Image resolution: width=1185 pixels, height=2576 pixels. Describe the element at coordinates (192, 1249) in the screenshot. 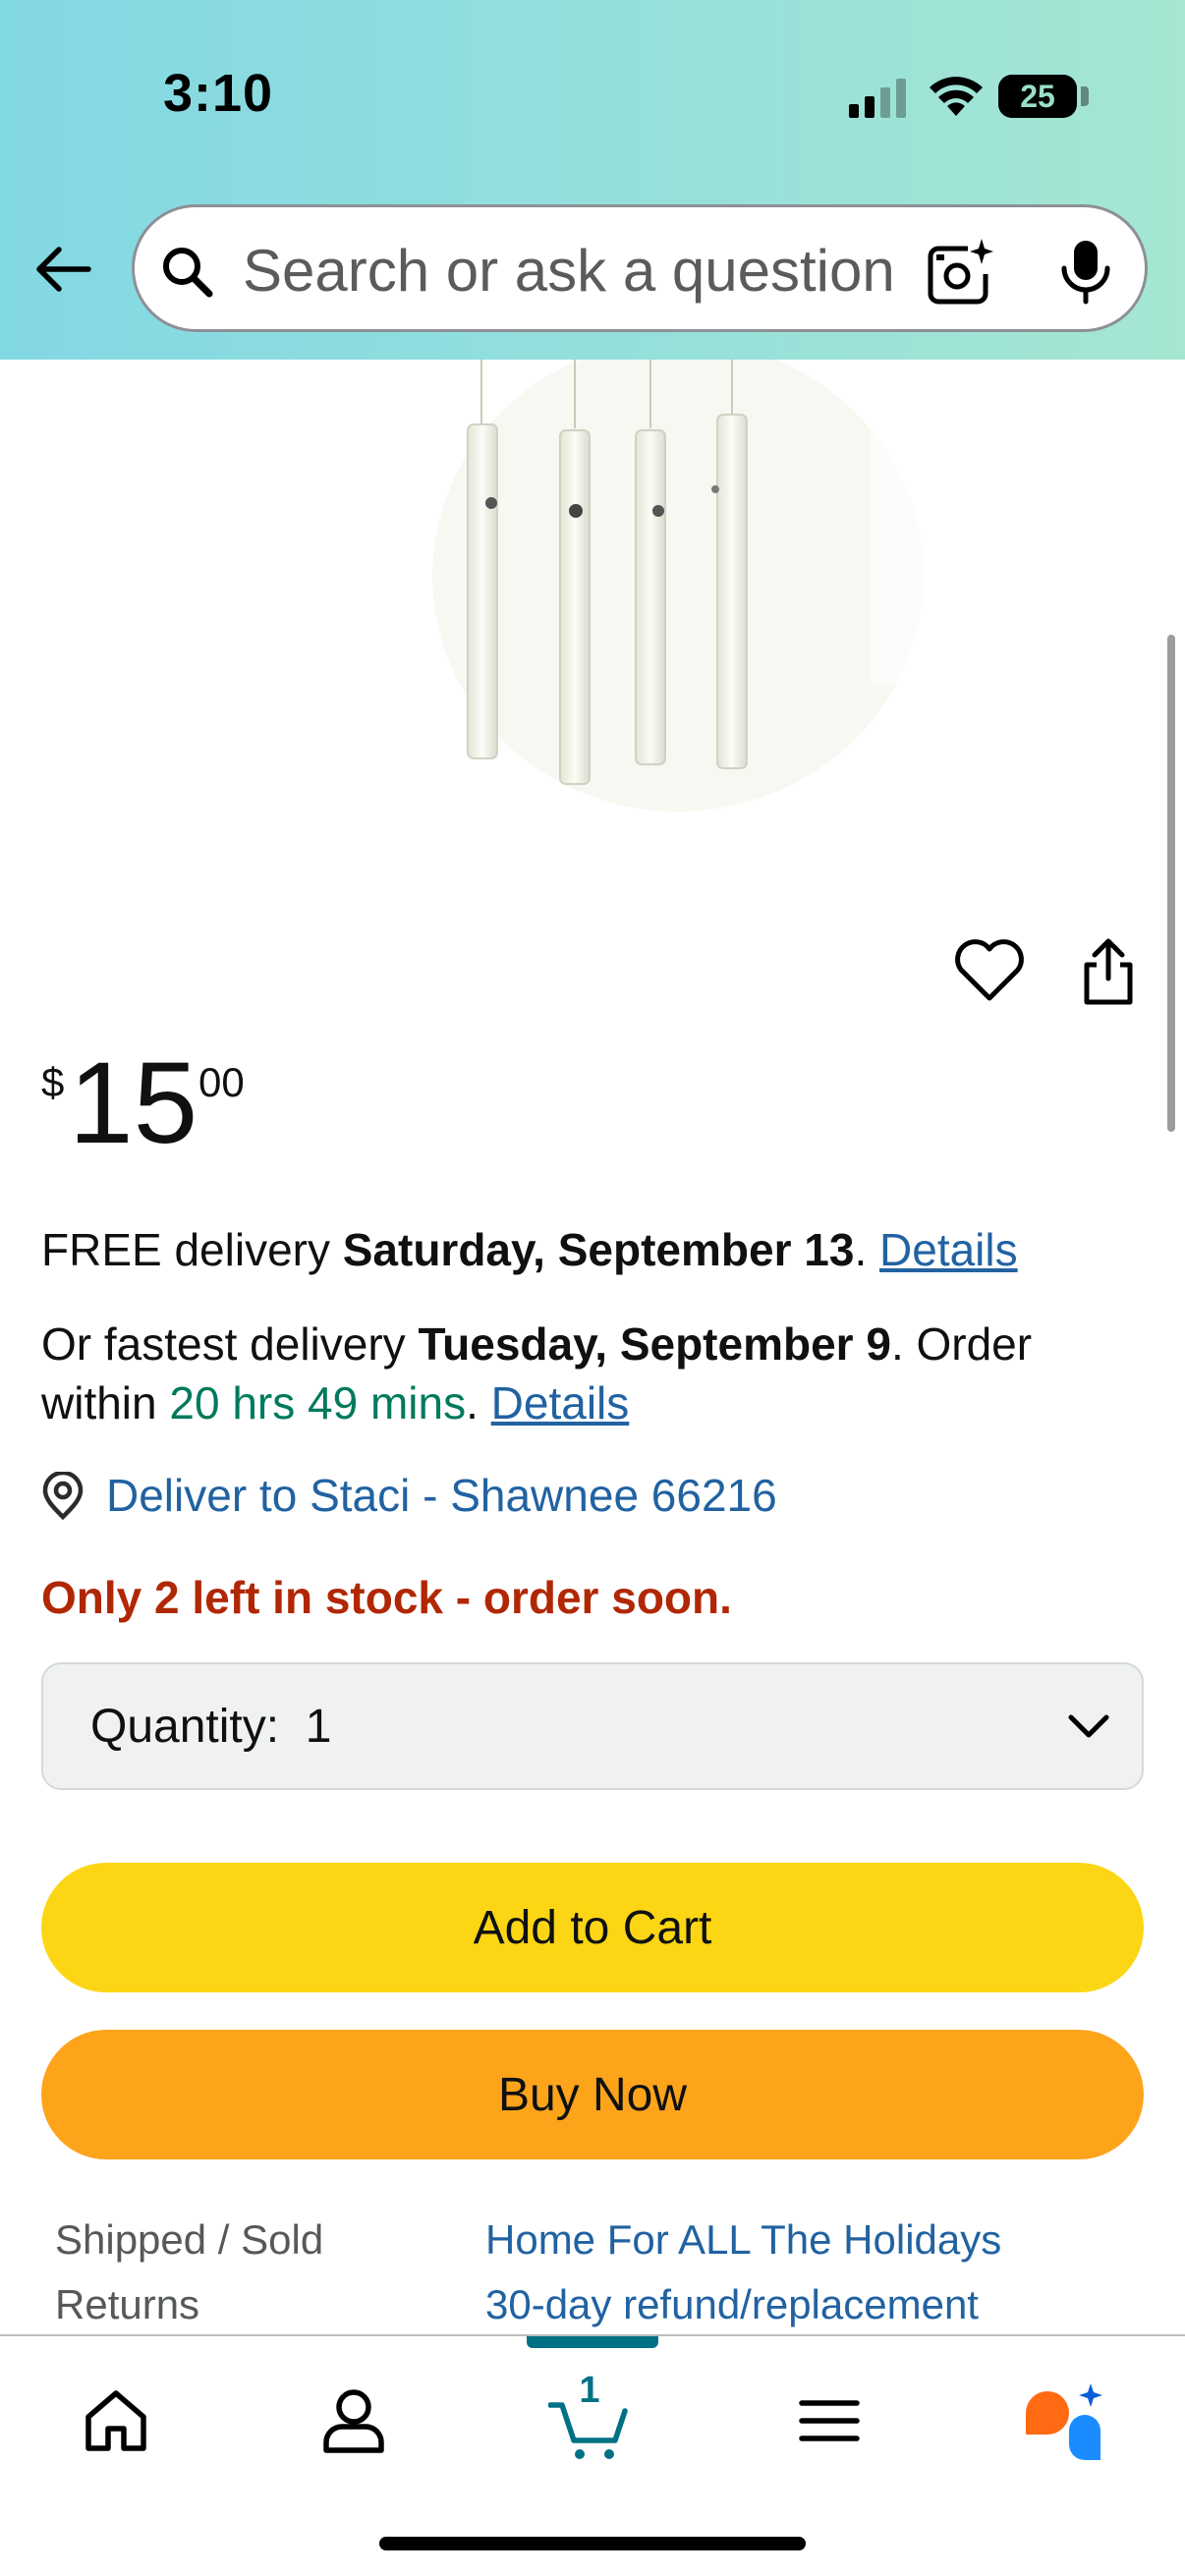

I see `free-delivery-prefix: FREE delivery` at that location.